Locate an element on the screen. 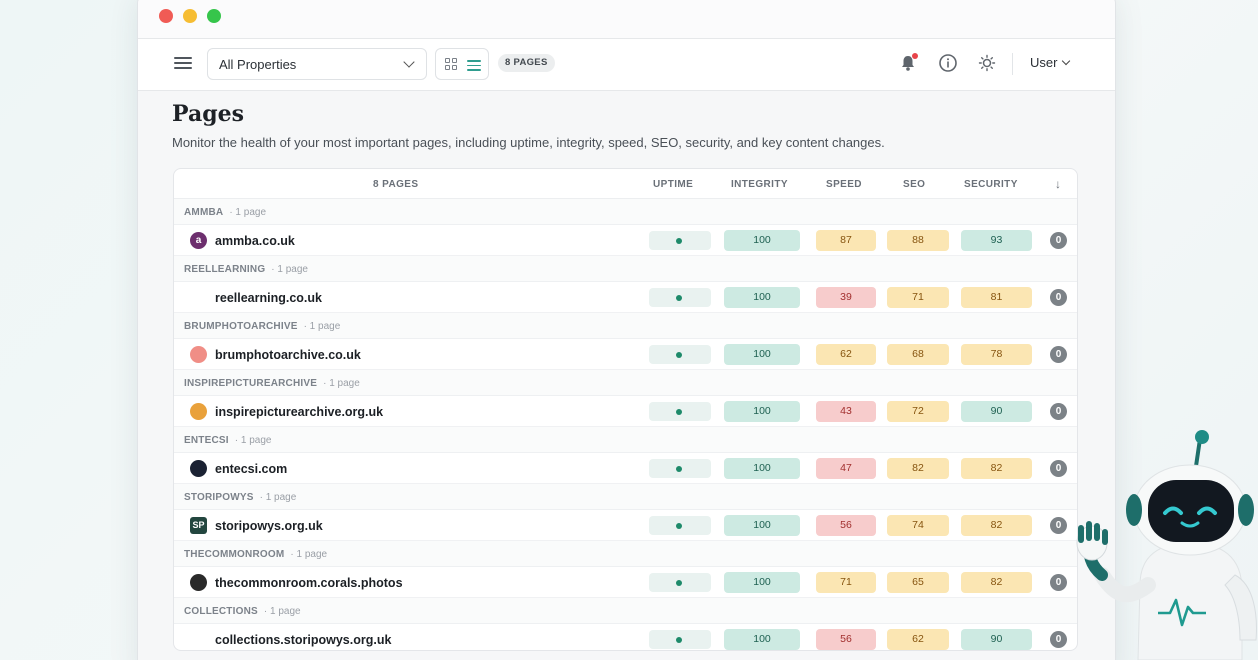 The height and width of the screenshot is (660, 1258). table-row: entecsi.com 100 47 82 82 0 is located at coordinates (625, 468).